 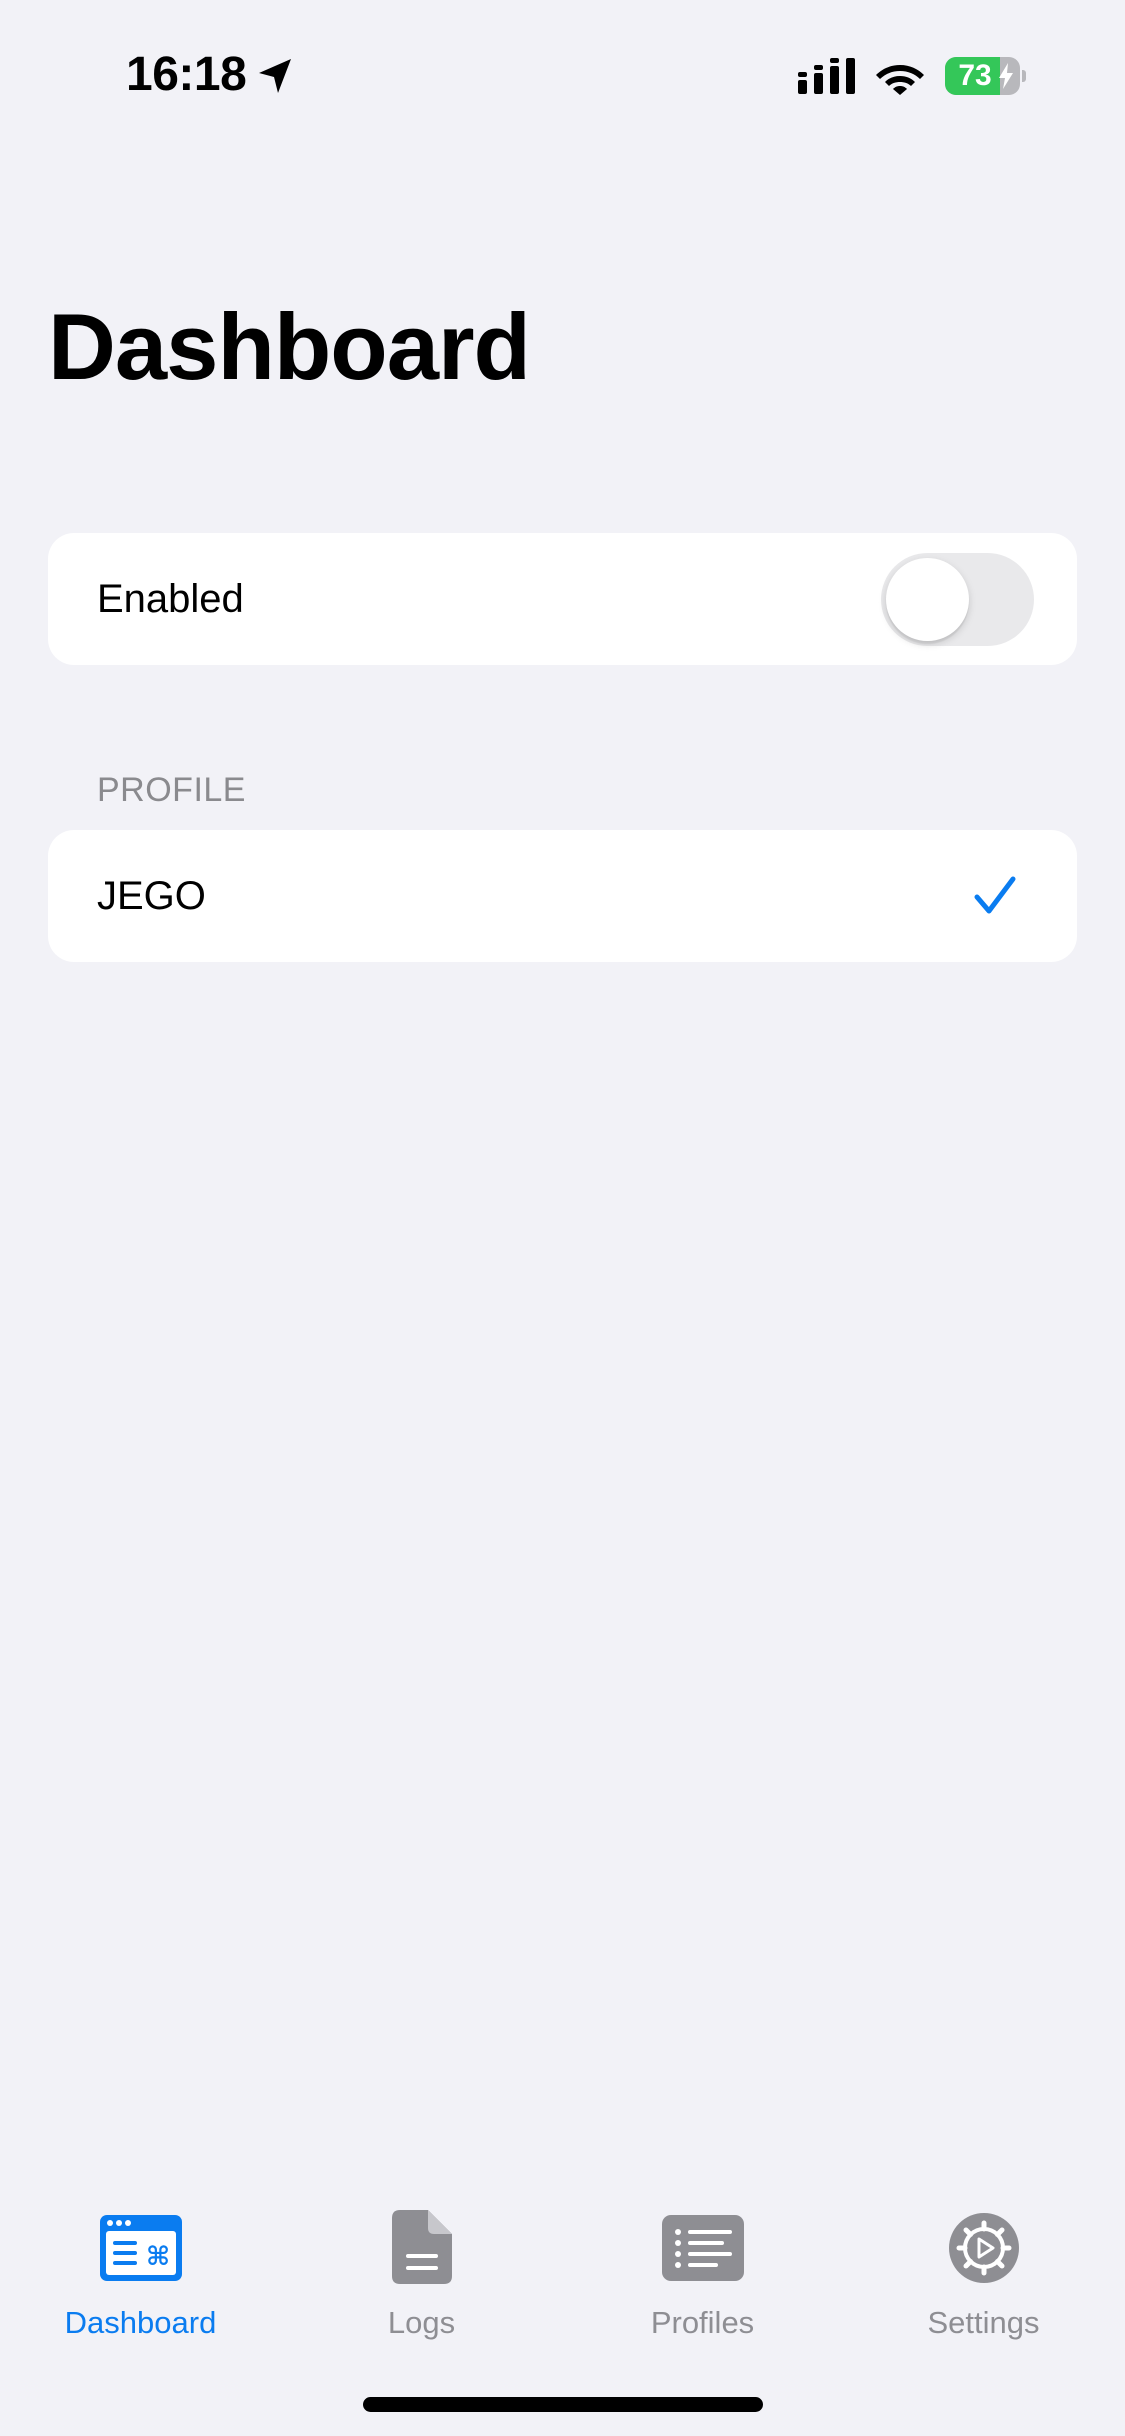 I want to click on battery-indicator: 73, so click(x=985, y=76).